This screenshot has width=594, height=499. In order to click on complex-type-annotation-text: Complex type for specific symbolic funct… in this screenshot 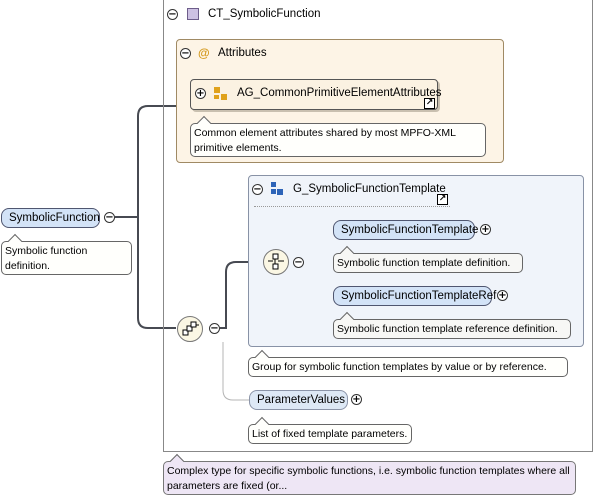, I will do `click(368, 478)`.